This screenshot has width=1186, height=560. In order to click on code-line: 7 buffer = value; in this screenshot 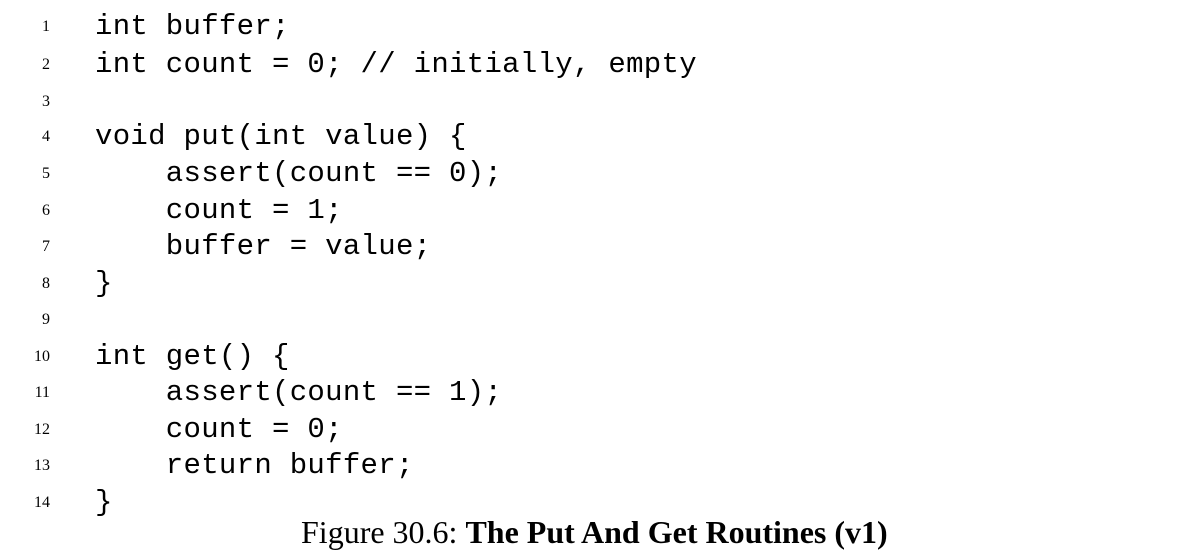, I will do `click(593, 247)`.